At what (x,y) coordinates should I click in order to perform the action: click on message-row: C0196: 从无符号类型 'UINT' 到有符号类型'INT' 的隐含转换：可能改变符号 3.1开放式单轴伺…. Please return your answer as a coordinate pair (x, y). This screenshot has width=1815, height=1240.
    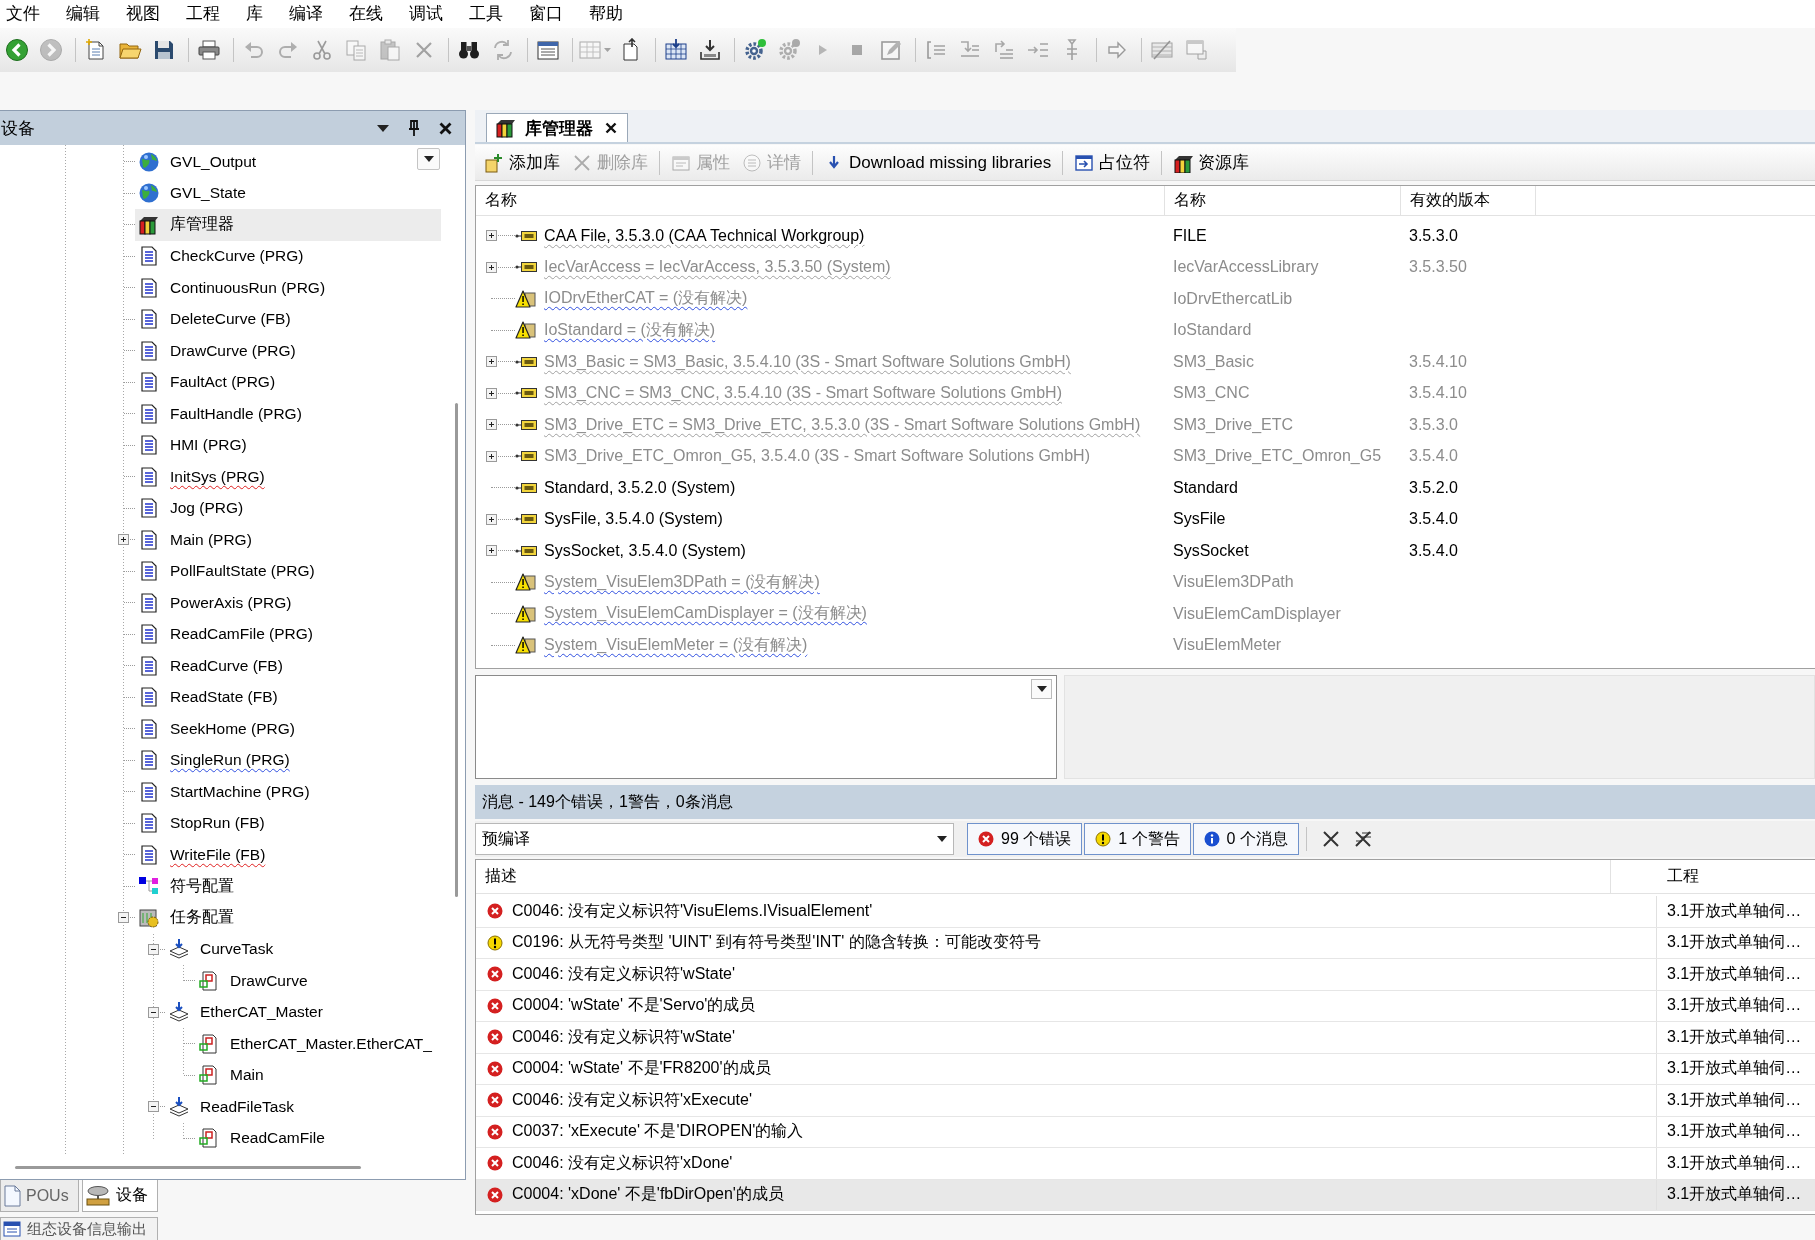
    Looking at the image, I should click on (1145, 943).